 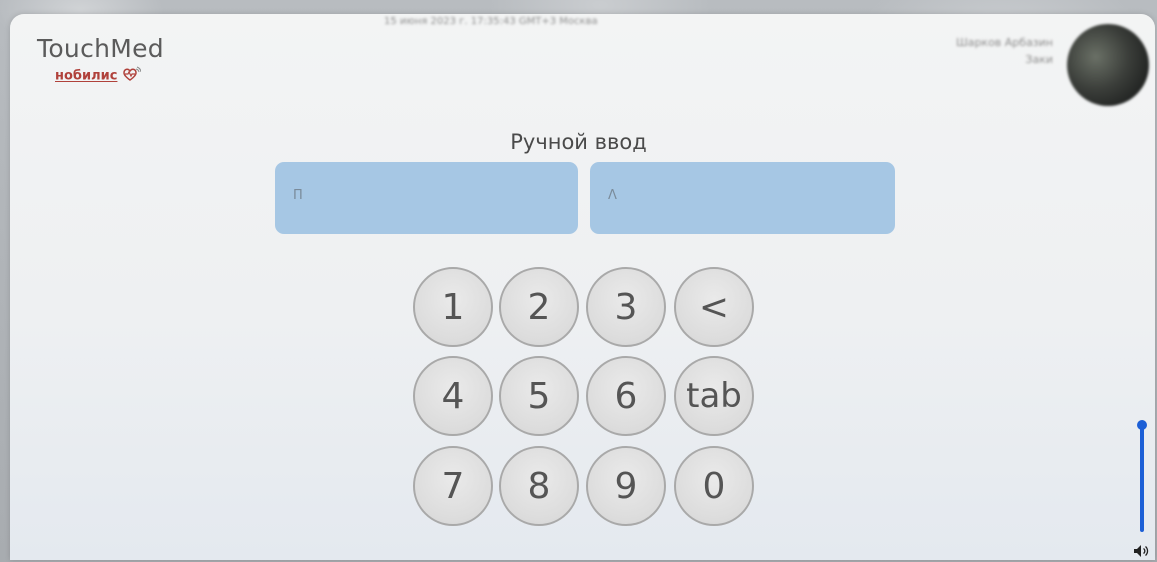 What do you see at coordinates (539, 307) in the screenshot?
I see `key-2: 2` at bounding box center [539, 307].